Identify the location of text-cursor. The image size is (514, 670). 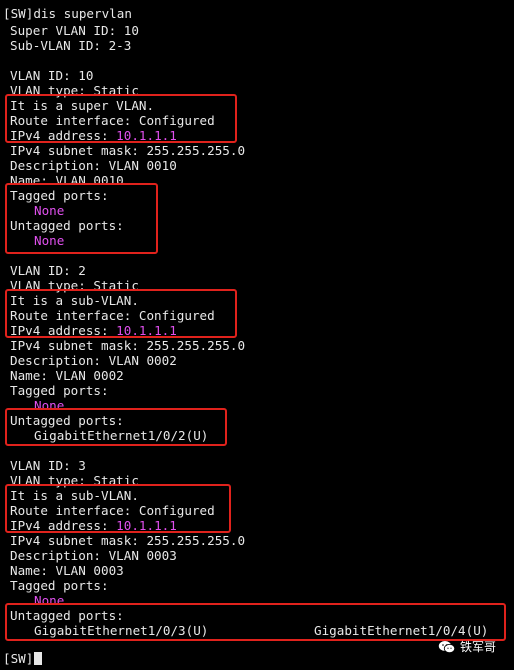
(38, 658).